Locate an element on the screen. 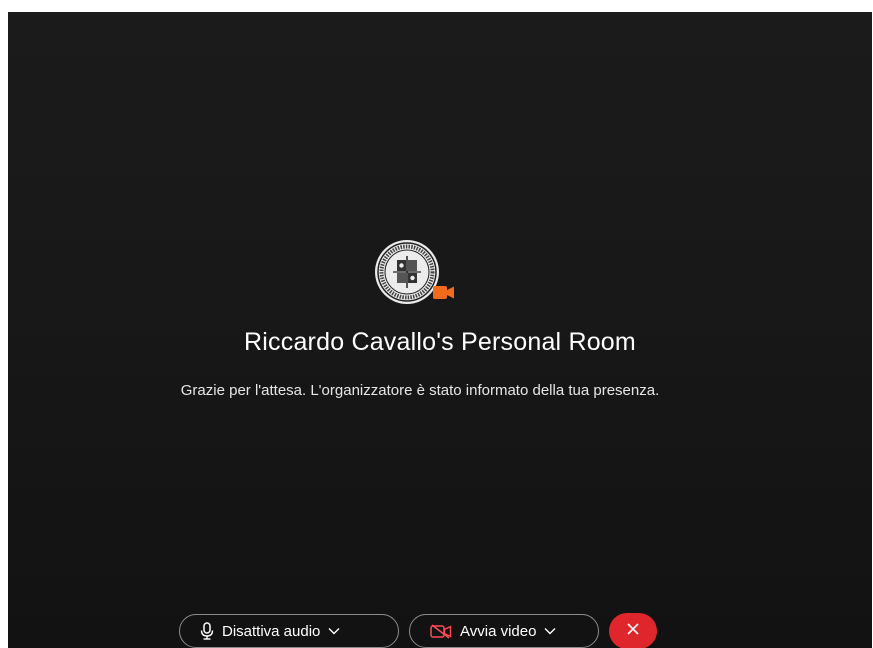 The width and height of the screenshot is (873, 648). mute-audio-button: Disattiva audio is located at coordinates (289, 631).